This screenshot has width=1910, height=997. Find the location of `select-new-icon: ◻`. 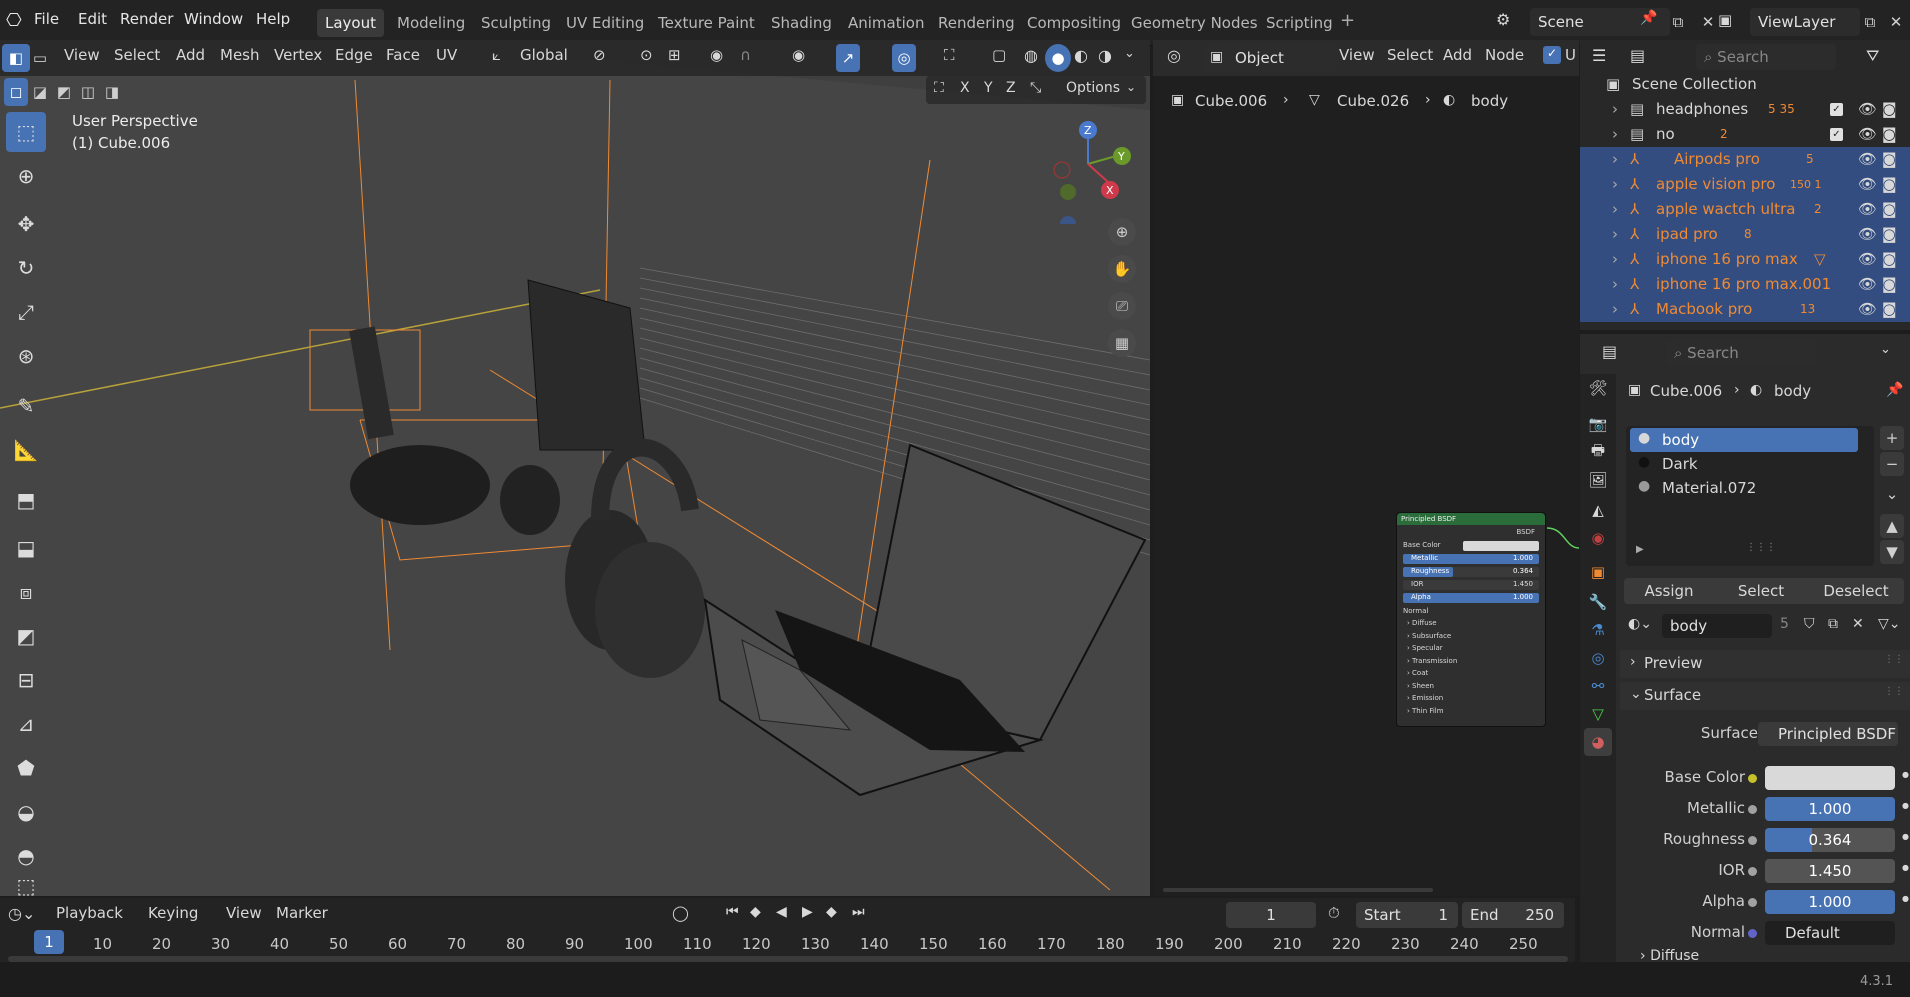

select-new-icon: ◻ is located at coordinates (16, 92).